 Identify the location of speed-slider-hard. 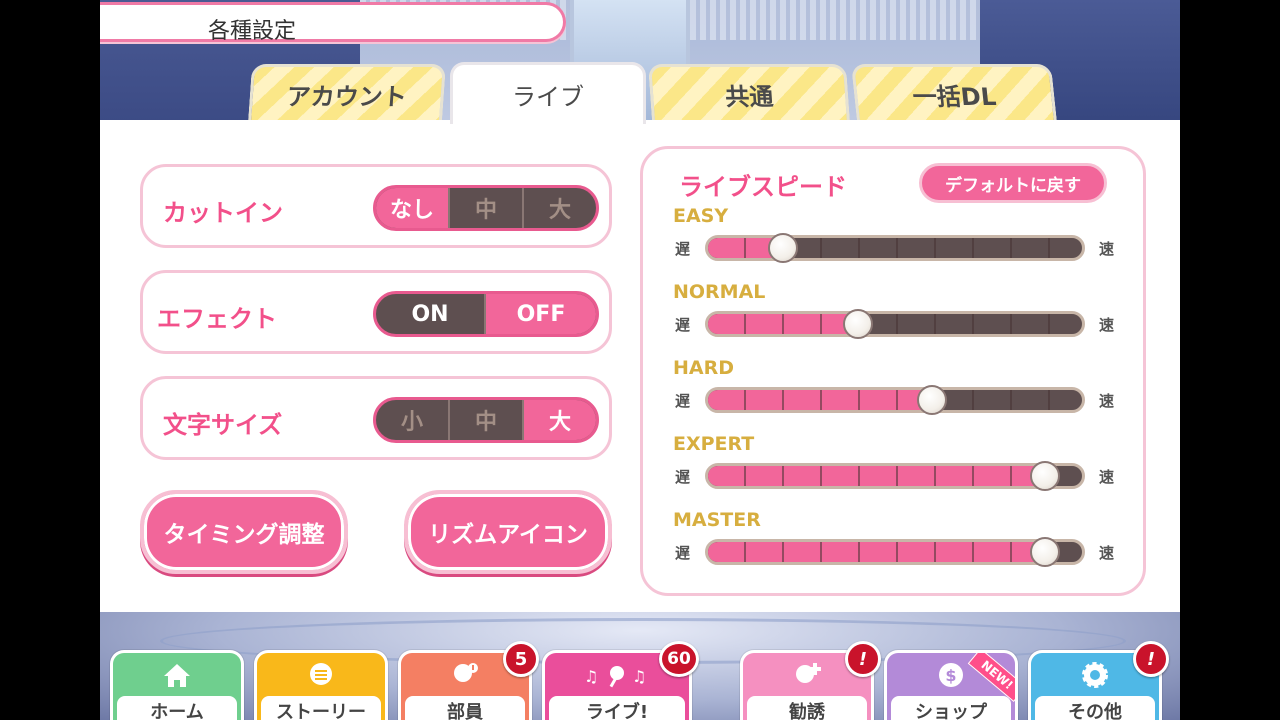
(895, 400).